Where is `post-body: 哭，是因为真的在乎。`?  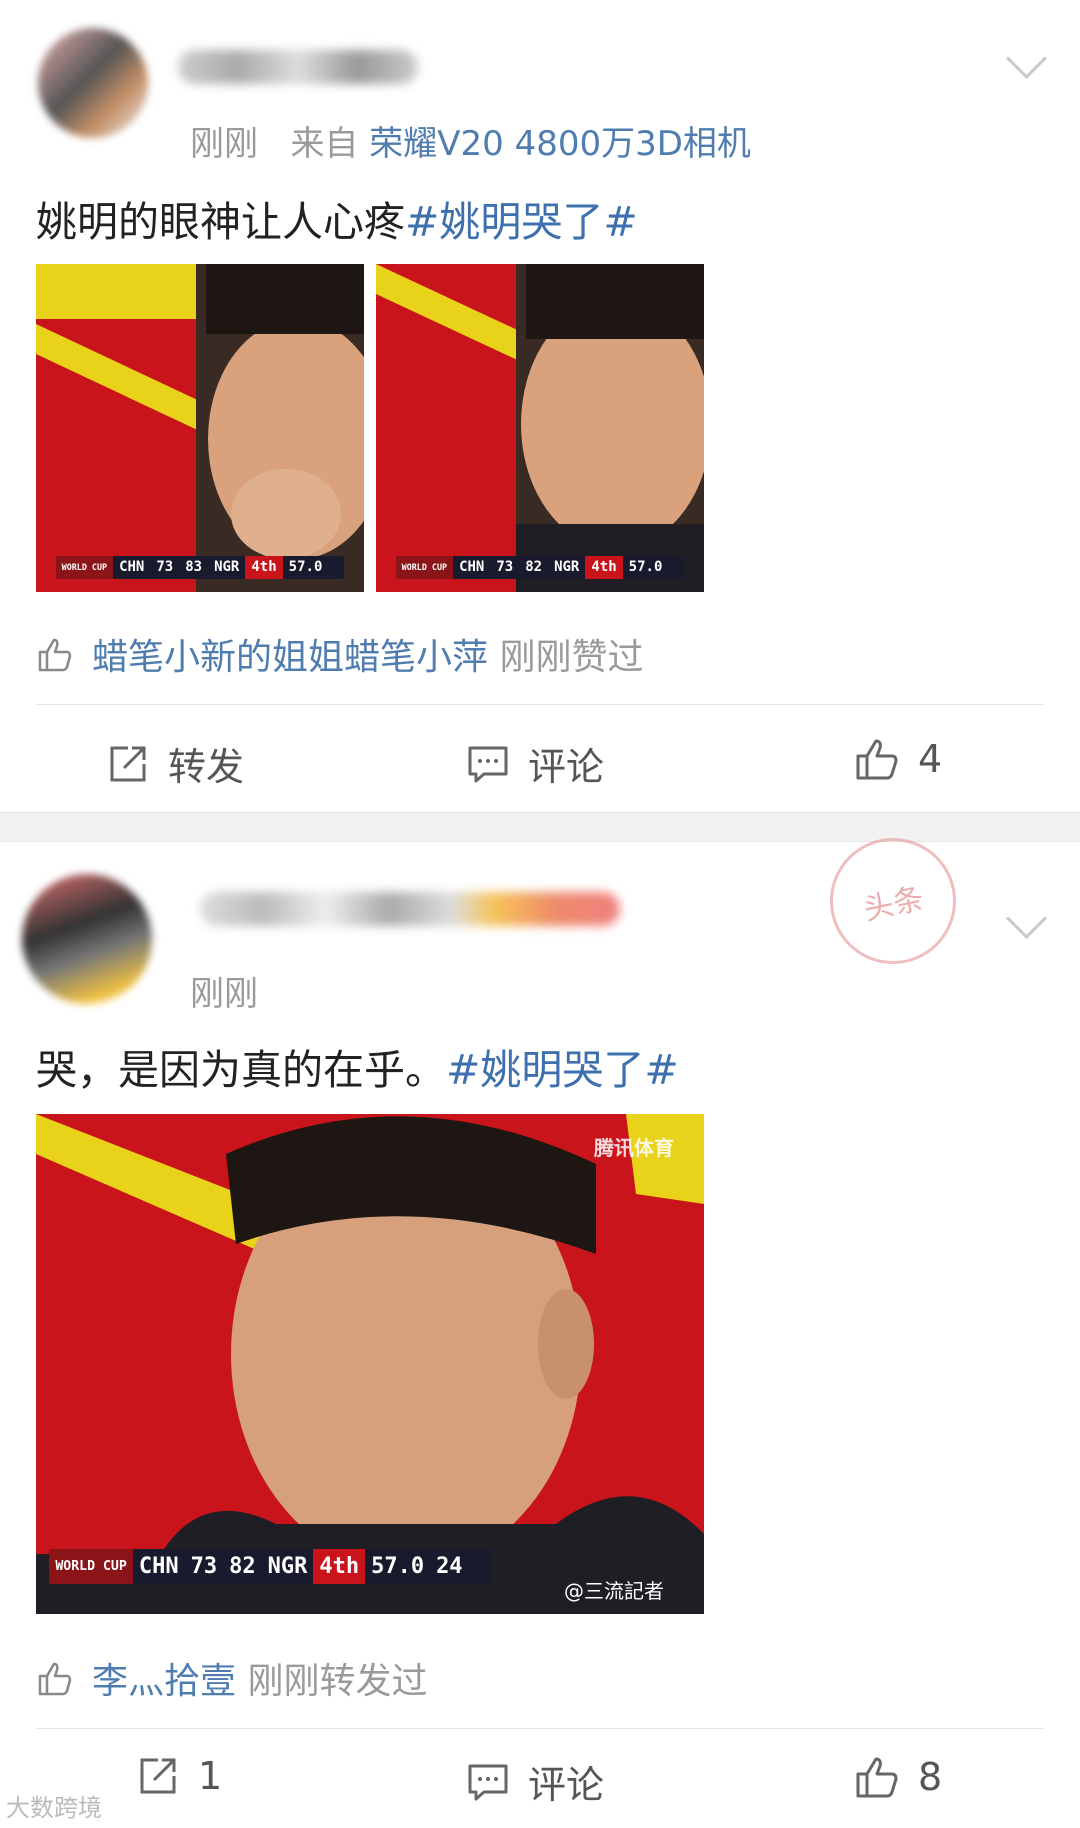
post-body: 哭，是因为真的在乎。 is located at coordinates (241, 1070).